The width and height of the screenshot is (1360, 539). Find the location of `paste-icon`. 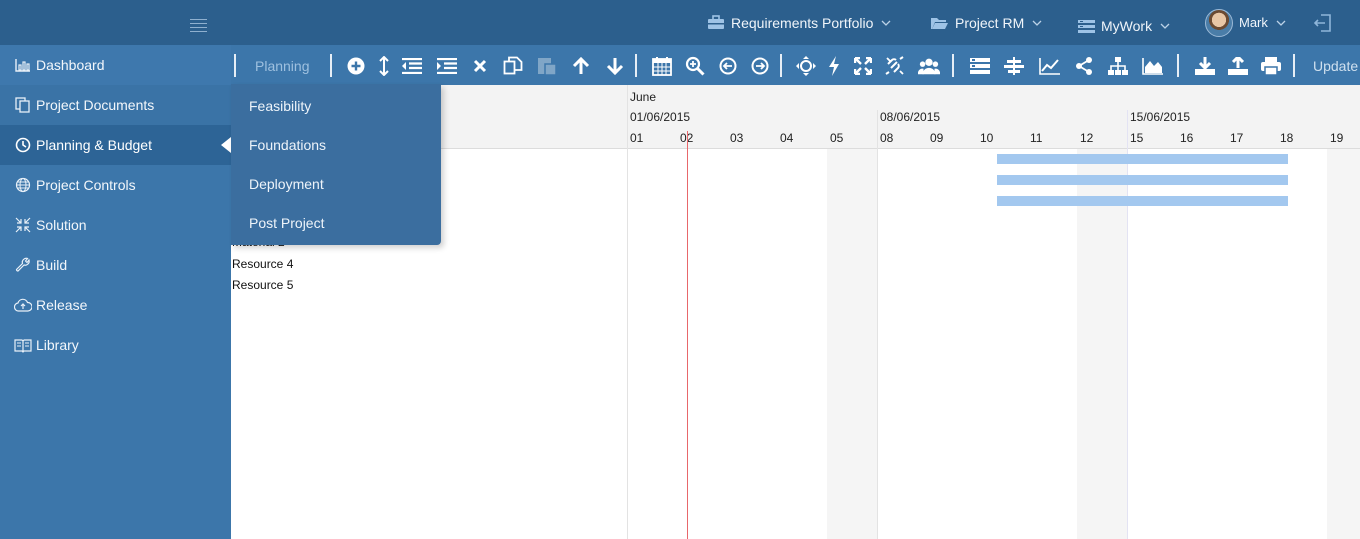

paste-icon is located at coordinates (547, 66).